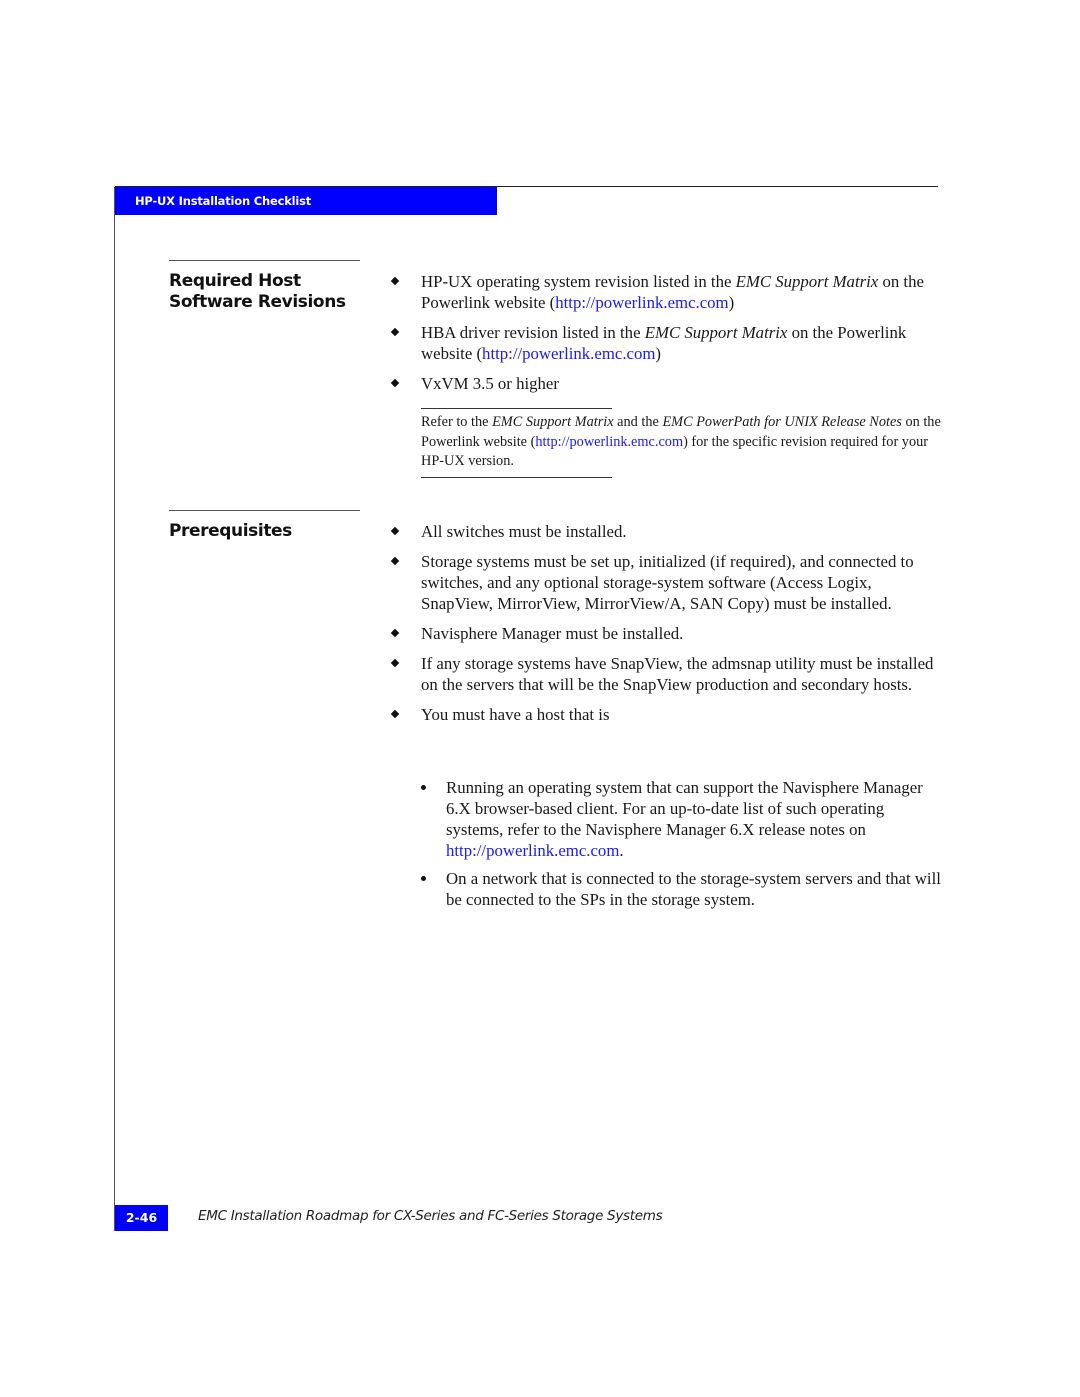 This screenshot has height=1397, width=1080. What do you see at coordinates (257, 302) in the screenshot?
I see `heading-line-2: Software Revisions` at bounding box center [257, 302].